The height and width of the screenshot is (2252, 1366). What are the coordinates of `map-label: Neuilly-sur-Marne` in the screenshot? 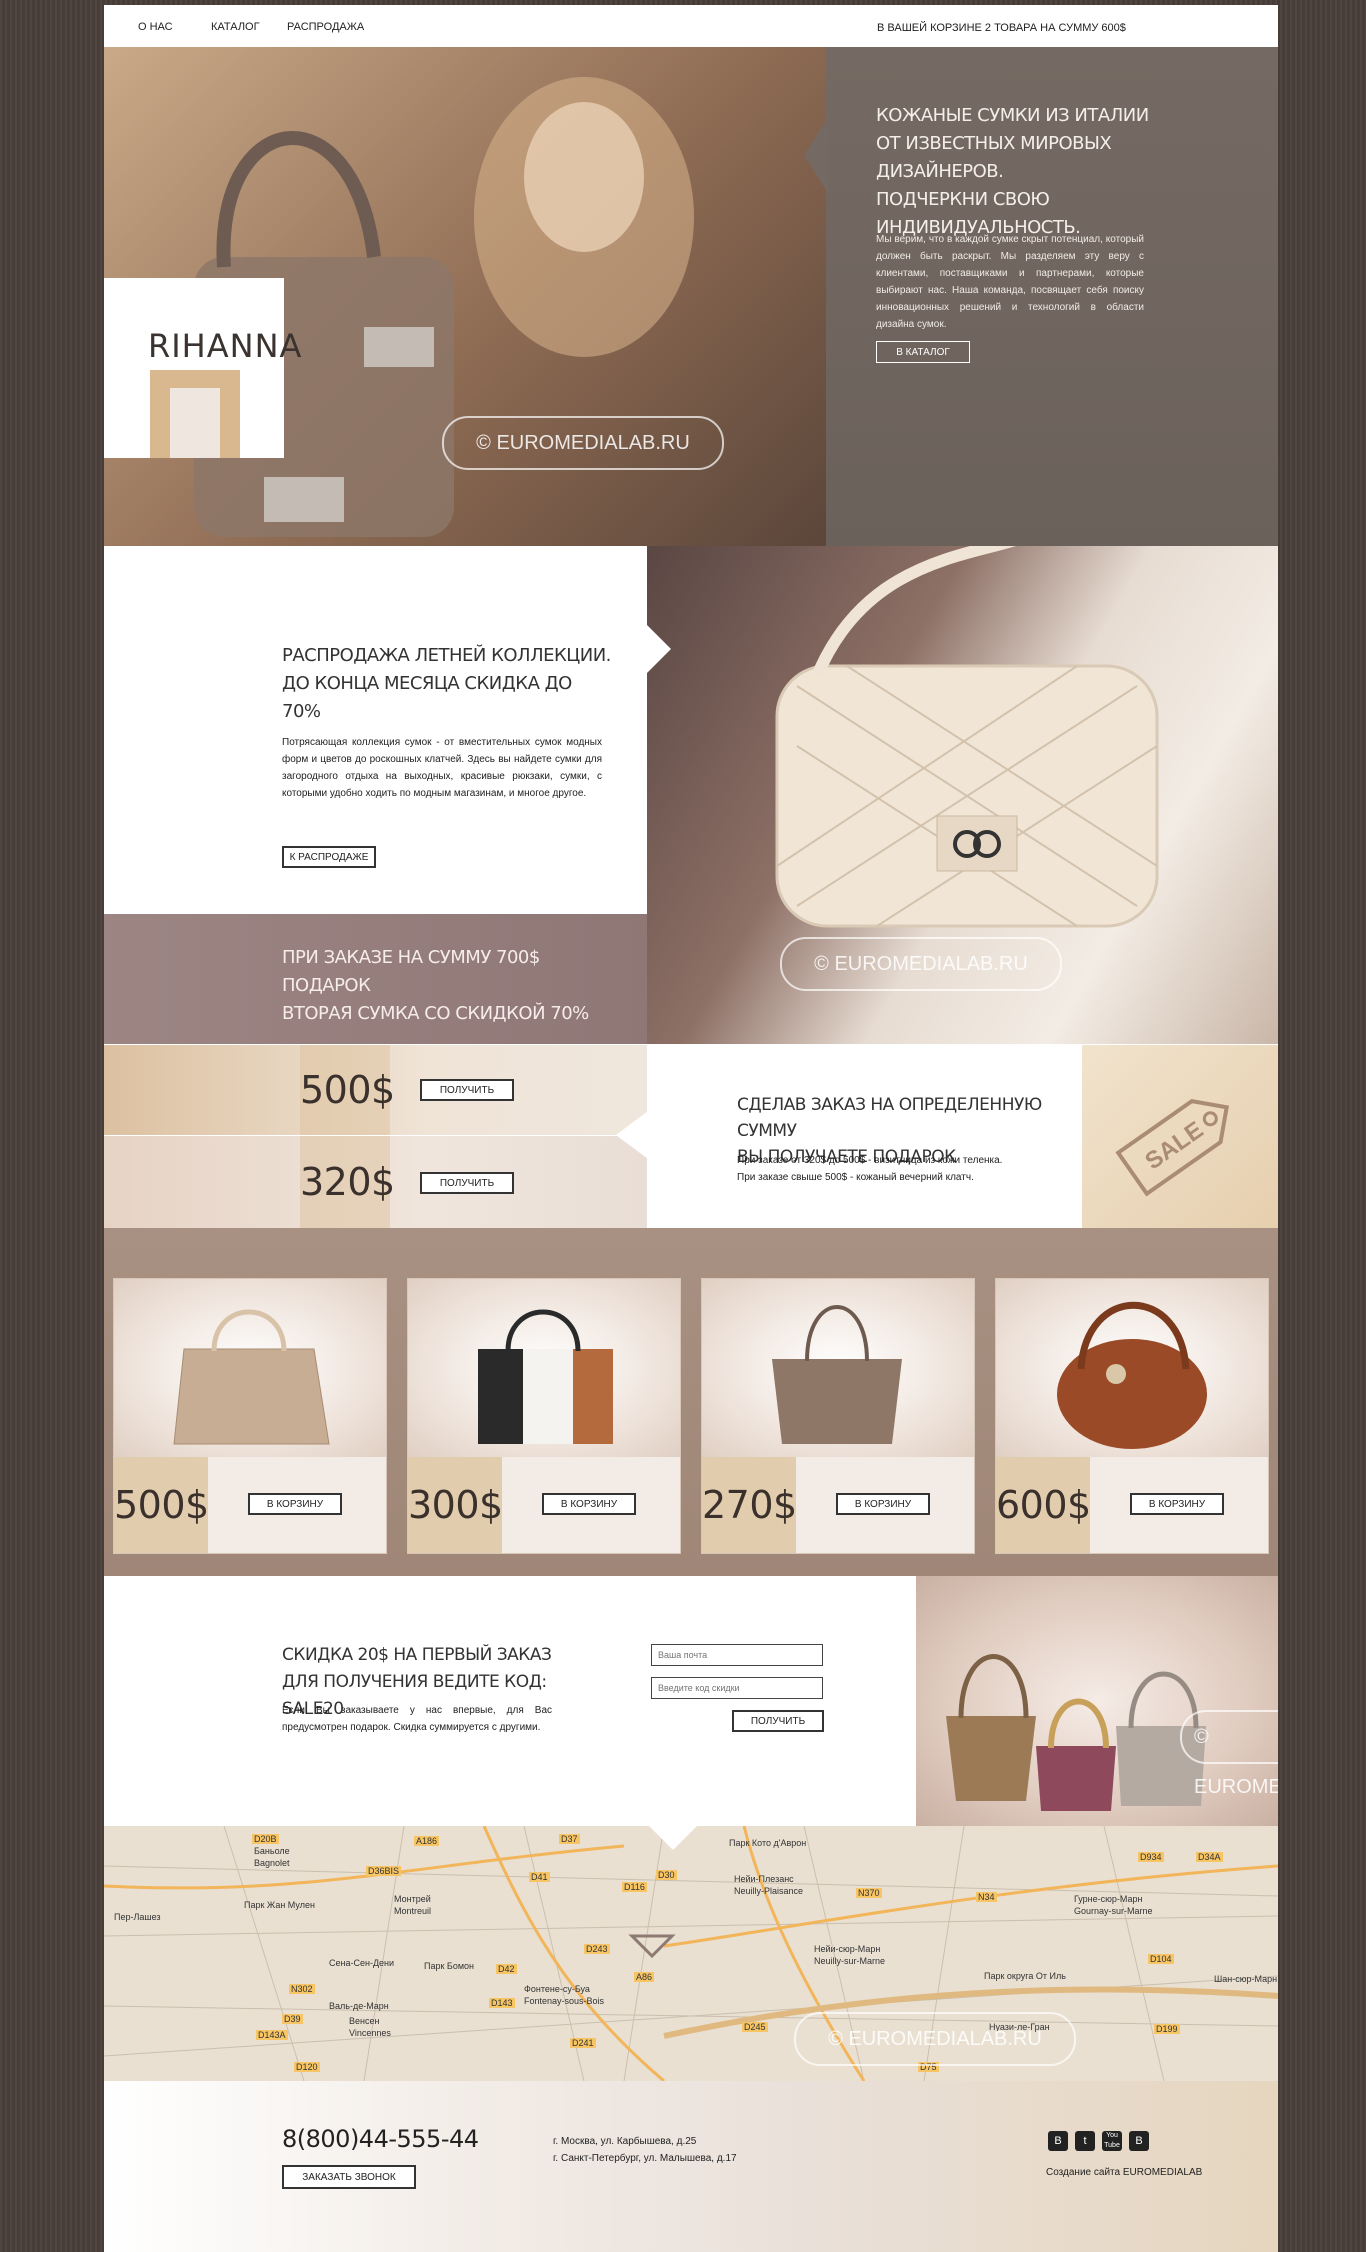 It's located at (850, 1961).